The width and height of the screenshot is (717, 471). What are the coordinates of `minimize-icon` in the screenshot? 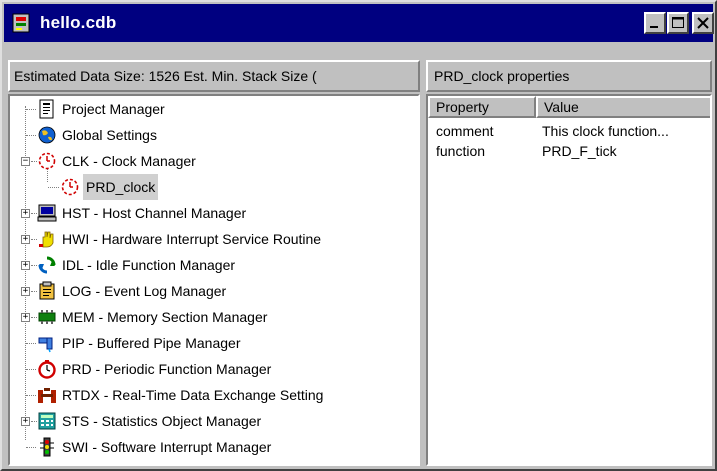 It's located at (654, 27).